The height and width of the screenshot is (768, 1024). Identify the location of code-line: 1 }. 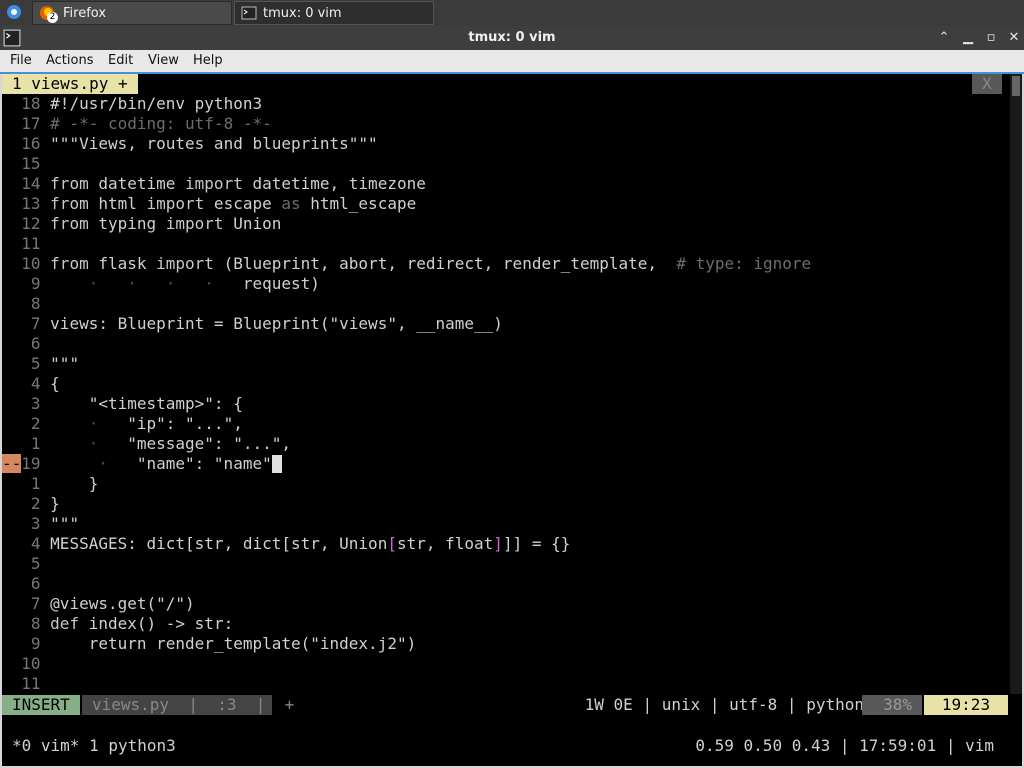
(50, 484).